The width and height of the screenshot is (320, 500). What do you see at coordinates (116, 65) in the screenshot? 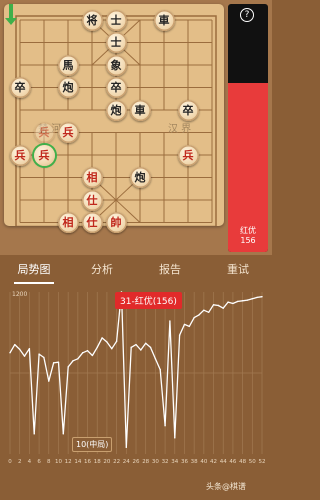
I see `piece-black-elephant: 象` at bounding box center [116, 65].